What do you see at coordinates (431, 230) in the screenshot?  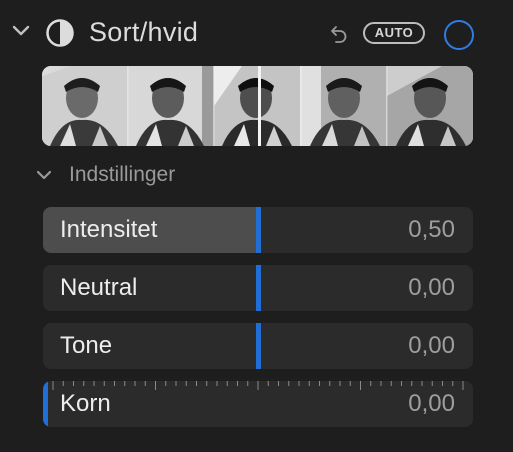 I see `slider-value: 0,50` at bounding box center [431, 230].